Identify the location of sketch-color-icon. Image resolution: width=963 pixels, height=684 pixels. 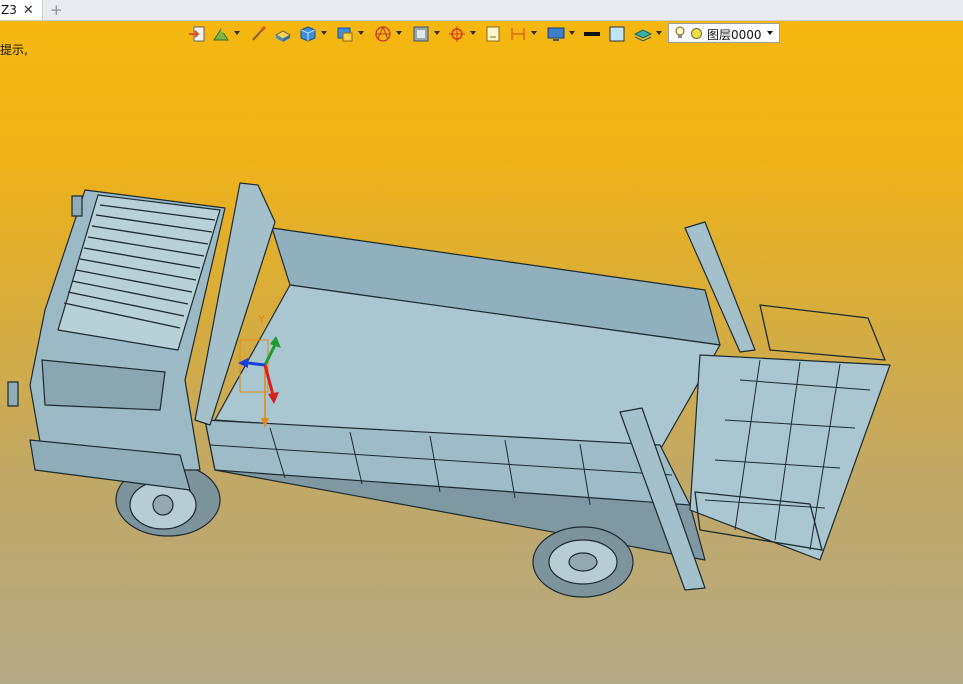
(221, 34).